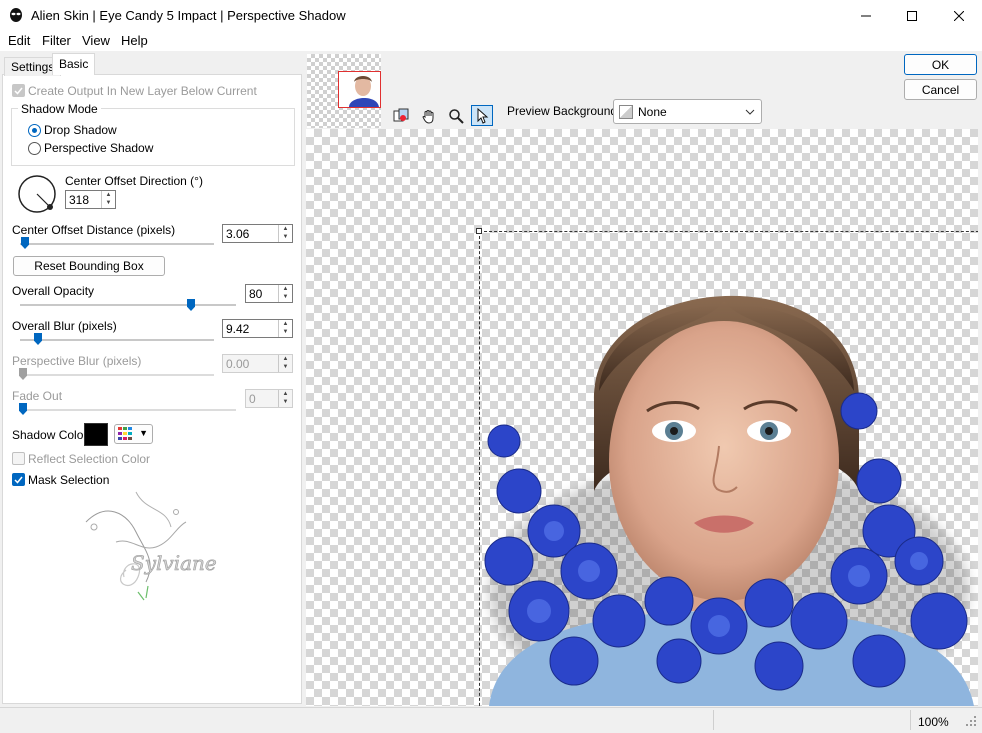 The image size is (982, 733). I want to click on preview-background-label: Preview Background:, so click(564, 111).